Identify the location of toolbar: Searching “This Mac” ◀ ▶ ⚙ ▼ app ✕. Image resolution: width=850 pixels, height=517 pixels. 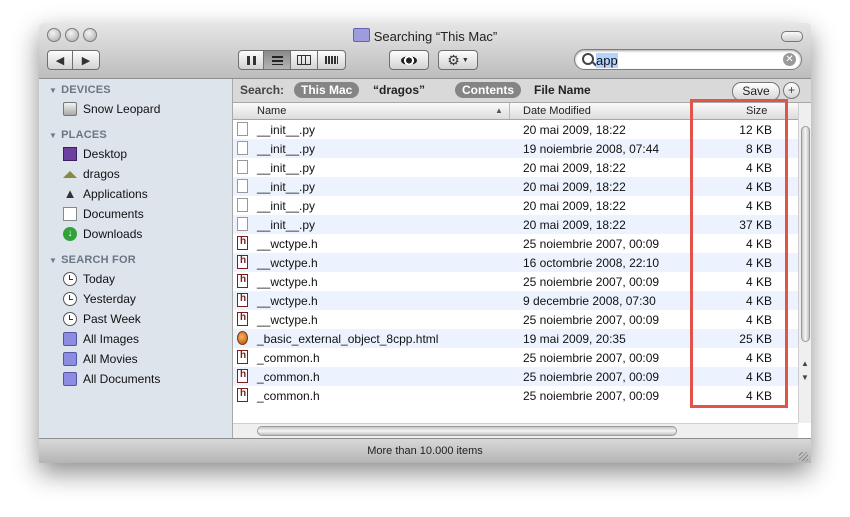
(425, 51).